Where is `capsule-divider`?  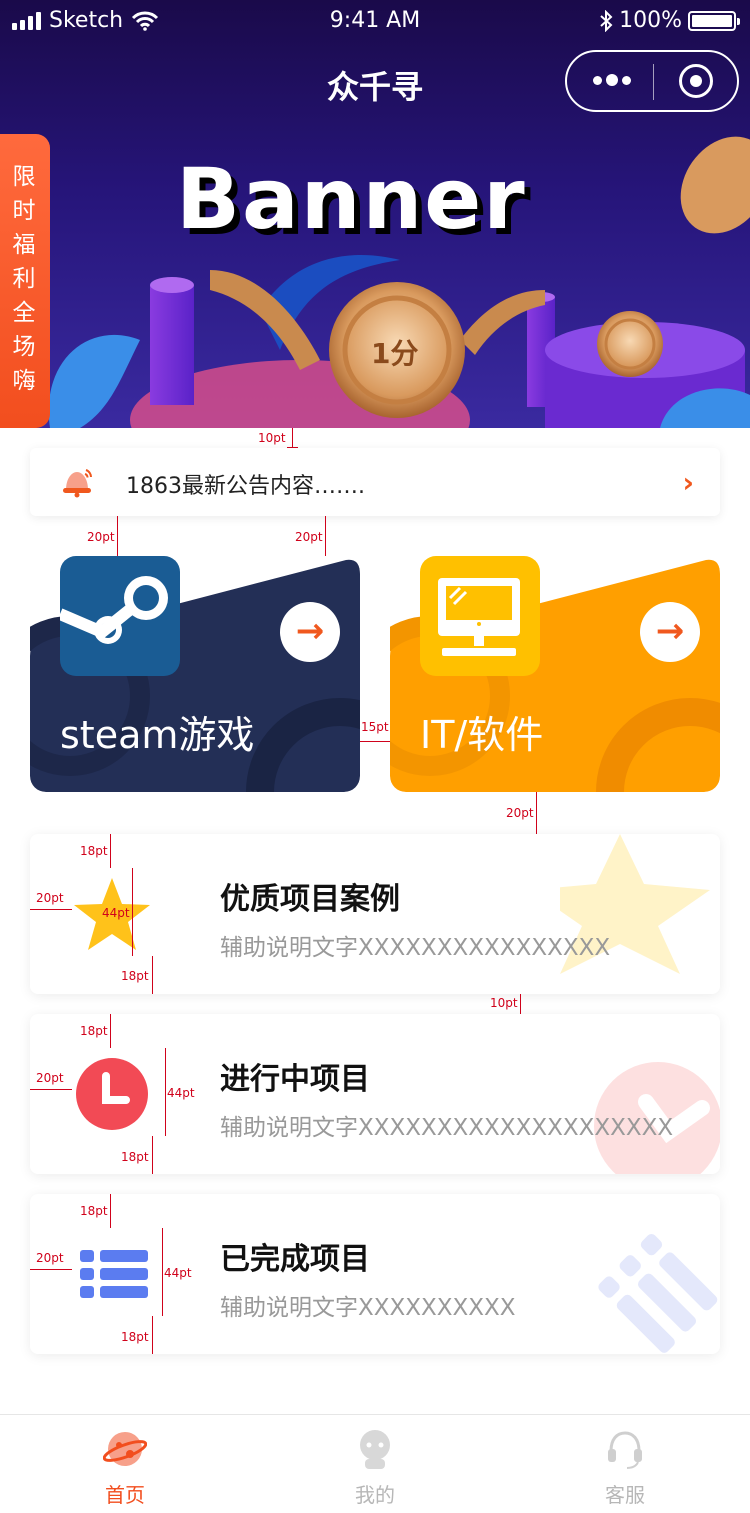 capsule-divider is located at coordinates (653, 82).